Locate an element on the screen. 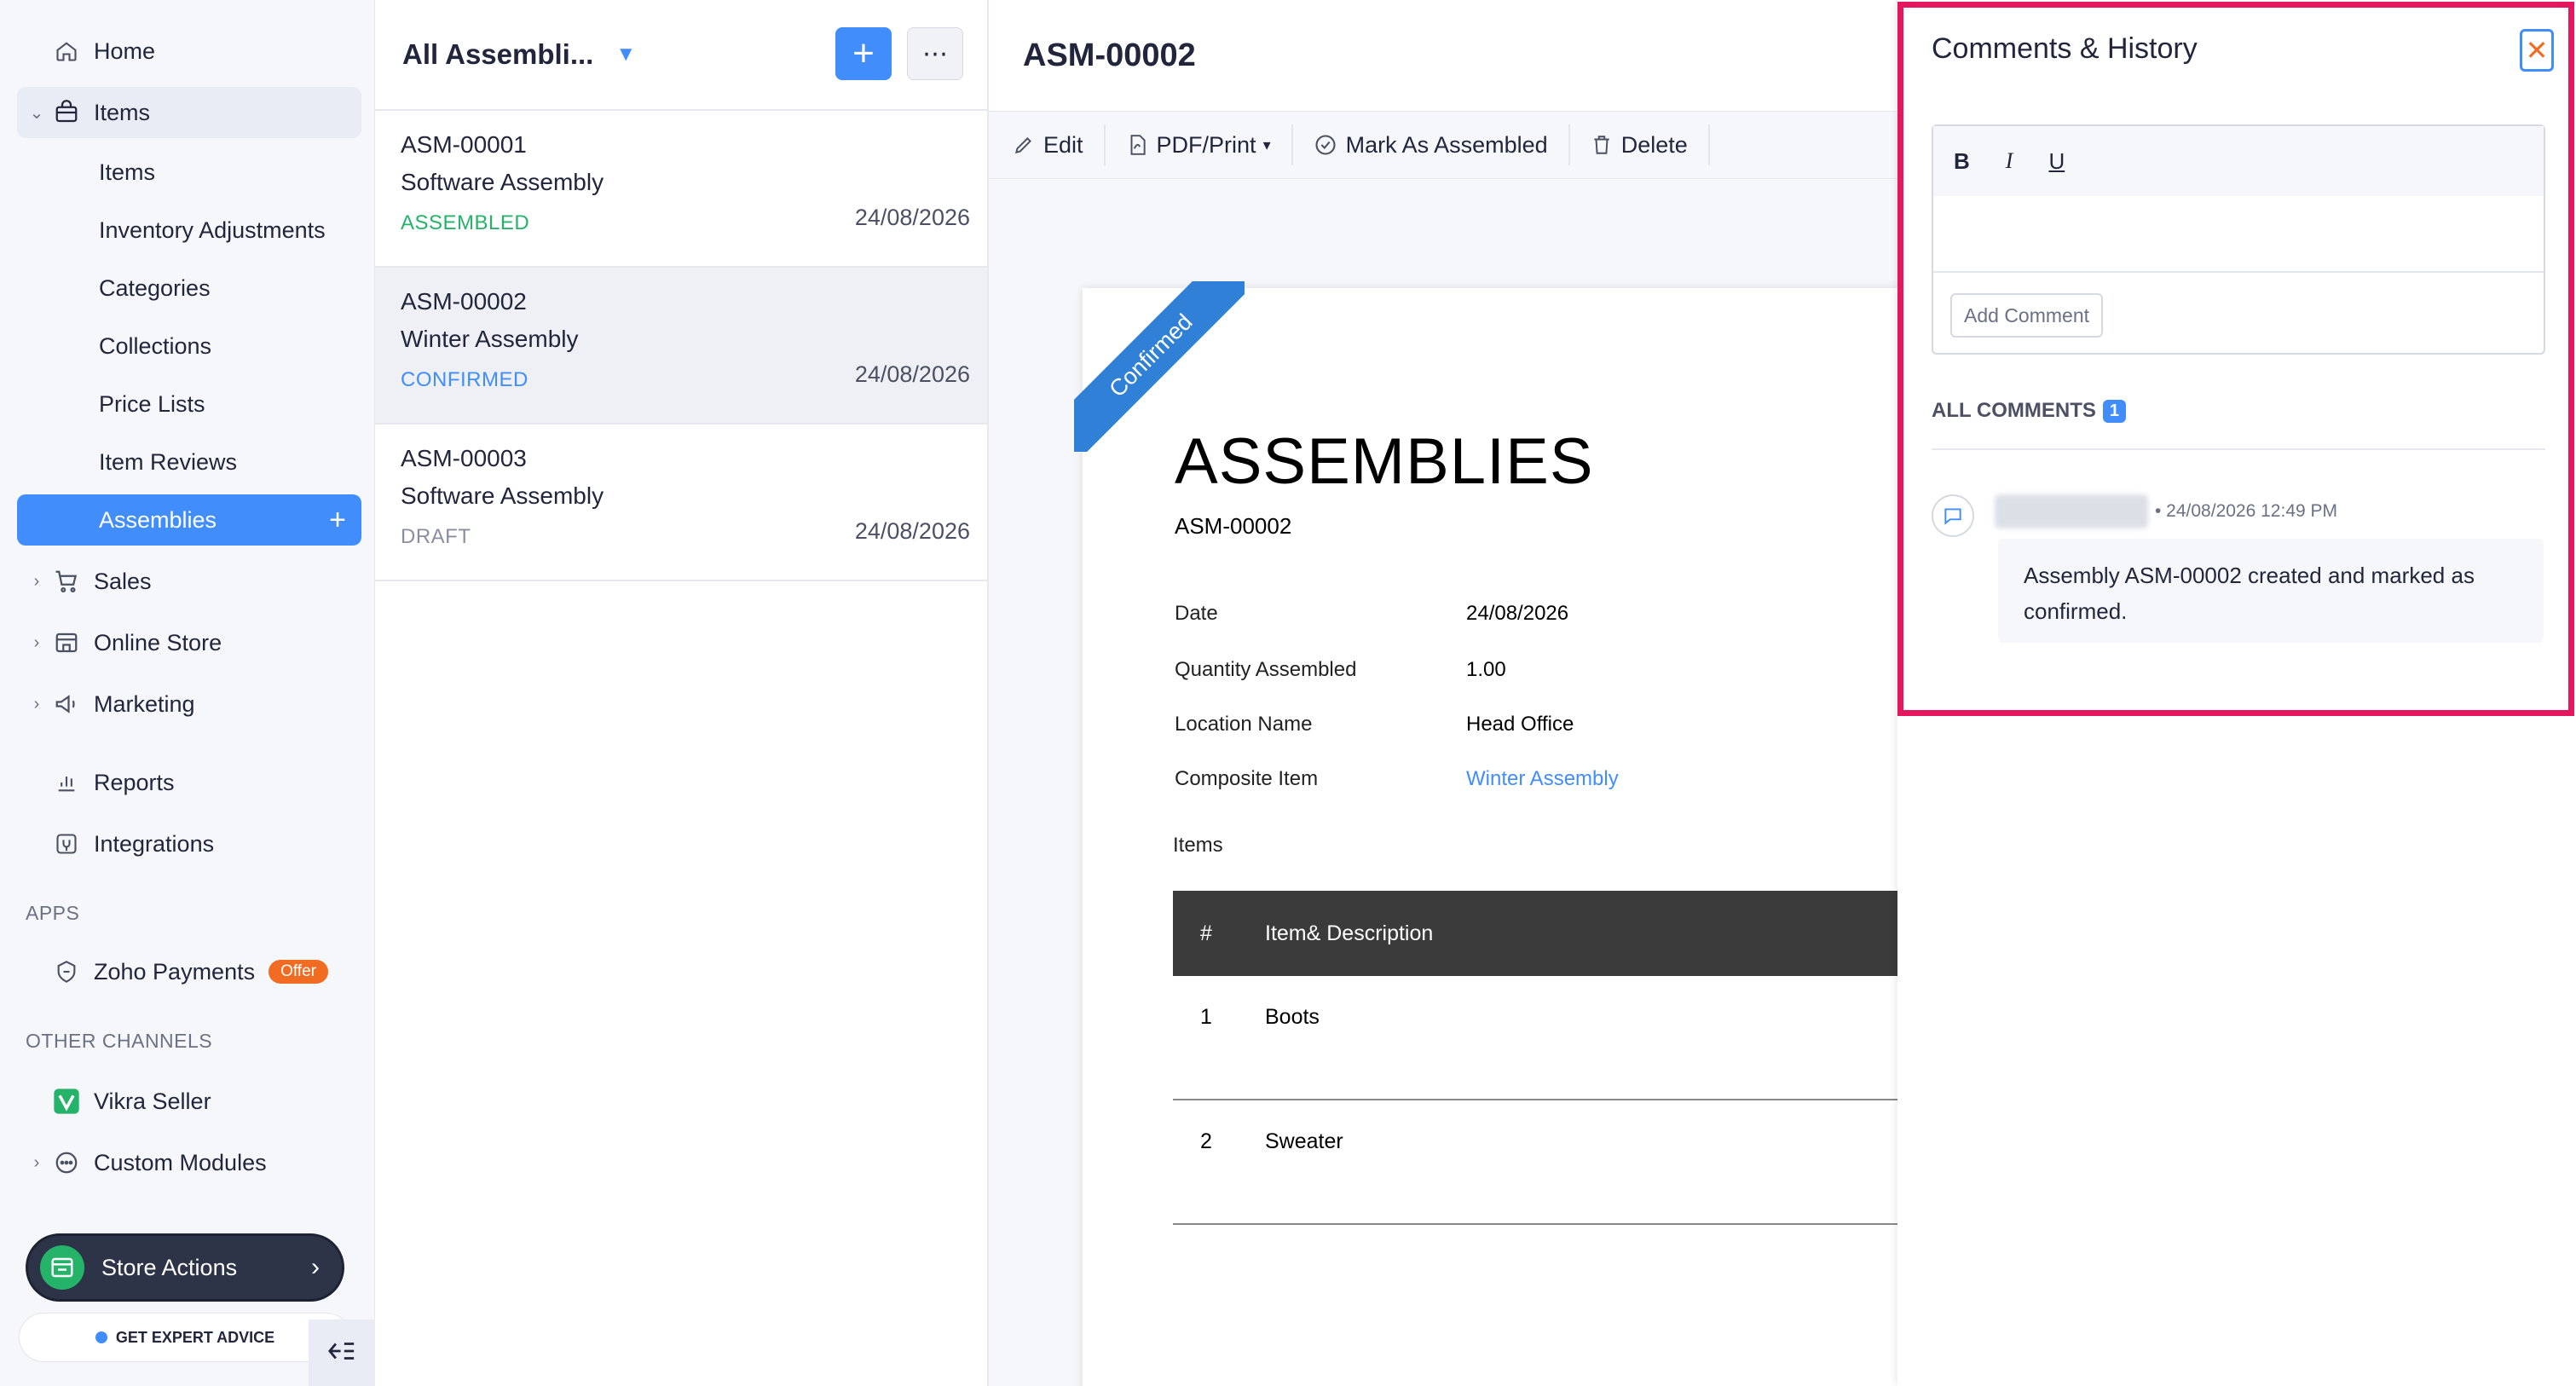 This screenshot has height=1386, width=2576. modules-icon is located at coordinates (66, 1163).